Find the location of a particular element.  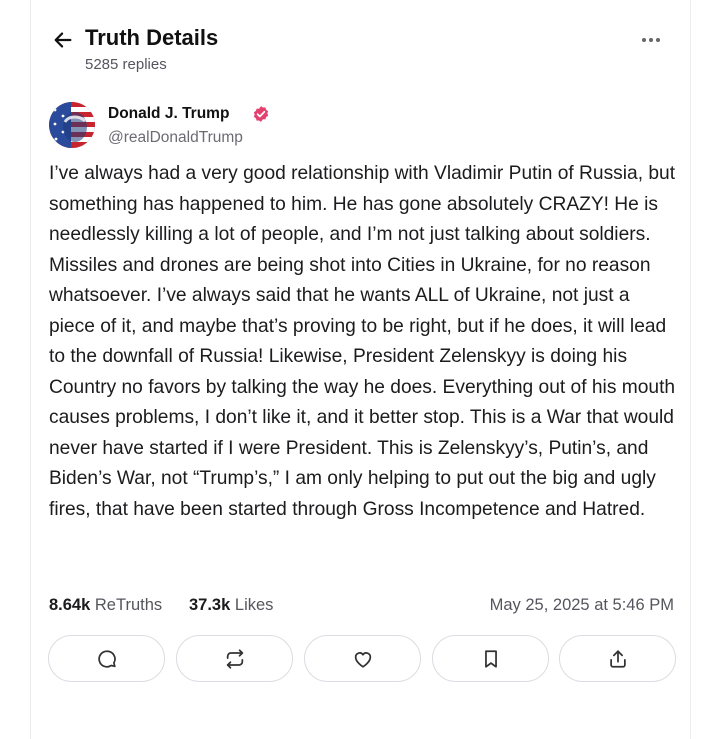

avatar is located at coordinates (72, 125).